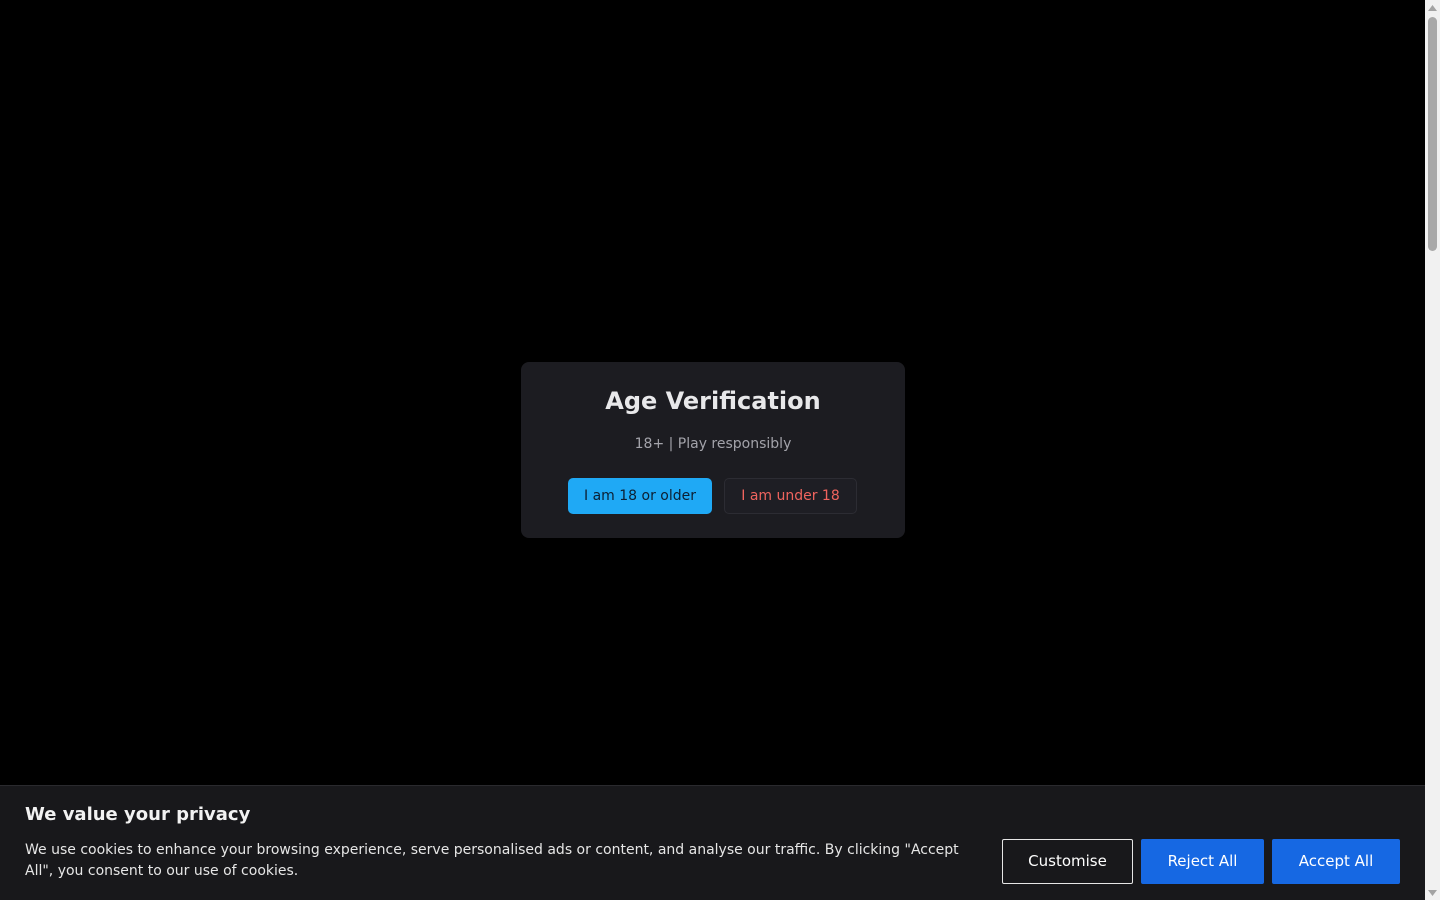  Describe the element at coordinates (138, 814) in the screenshot. I see `cookie-banner-title: We value your privacy` at that location.